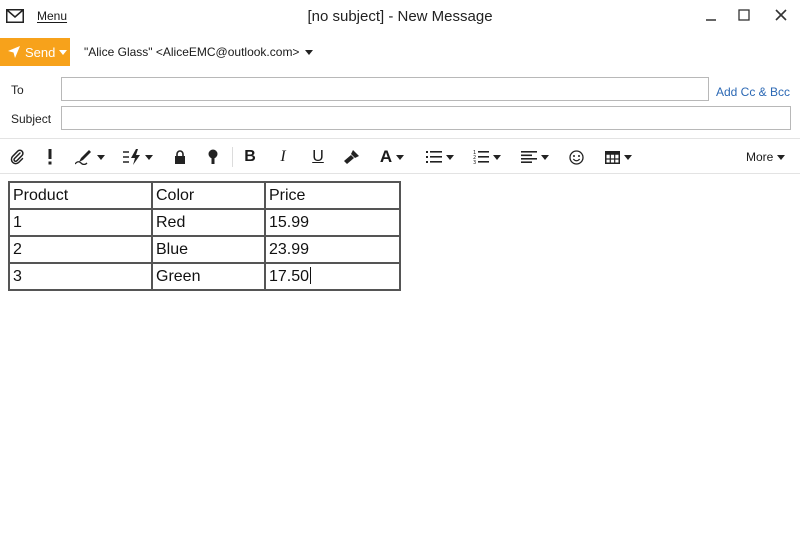  Describe the element at coordinates (131, 157) in the screenshot. I see `quick-actions-icon` at that location.